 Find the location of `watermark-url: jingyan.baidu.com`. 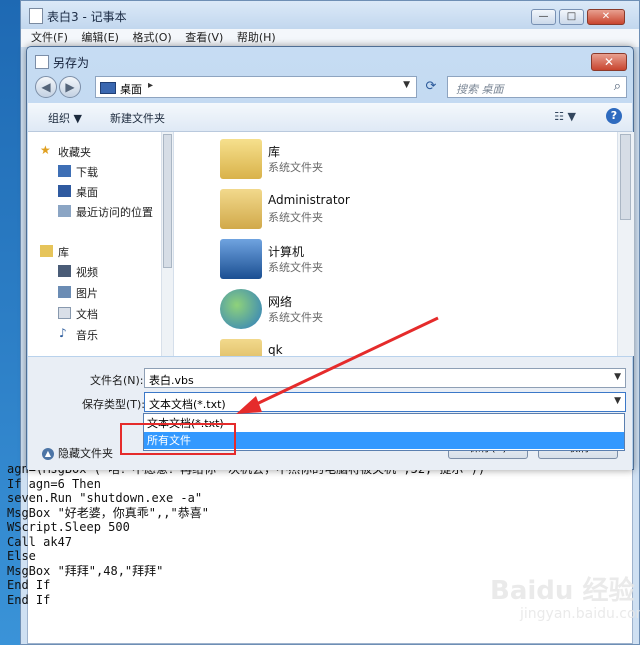

watermark-url: jingyan.baidu.com is located at coordinates (580, 614).